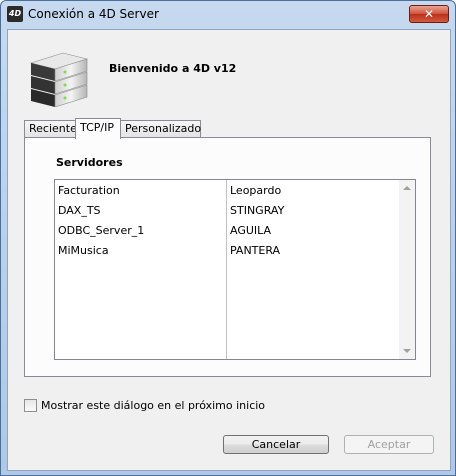  What do you see at coordinates (429, 14) in the screenshot?
I see `close-button: ✕` at bounding box center [429, 14].